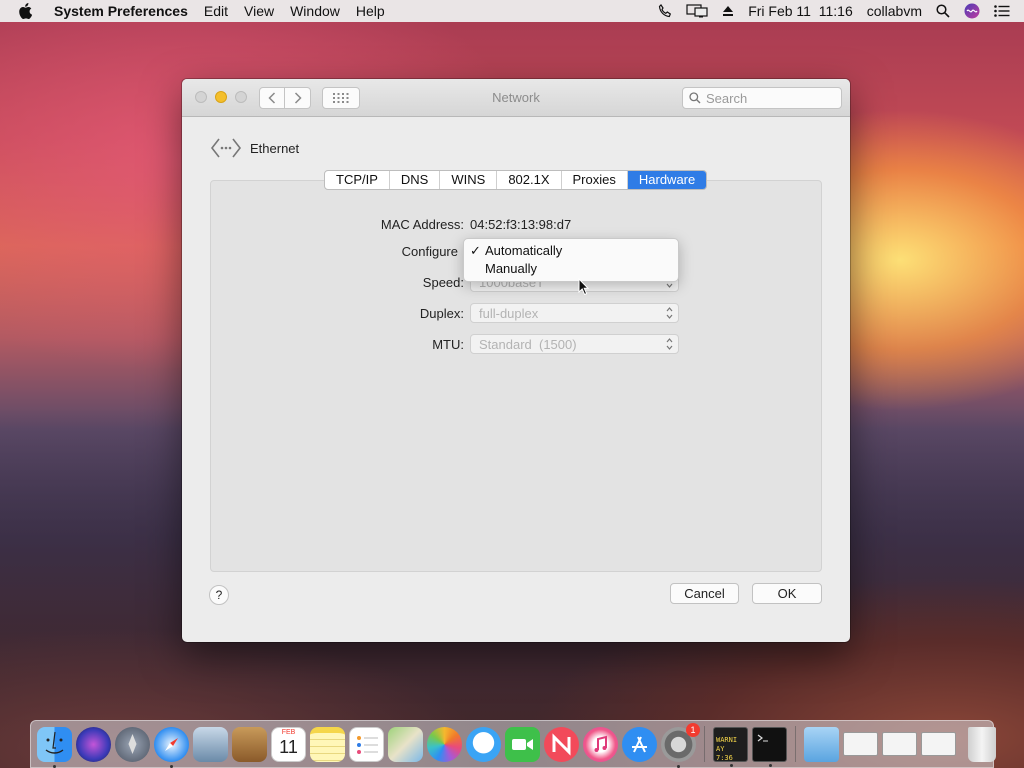 The image size is (1024, 768). What do you see at coordinates (821, 744) in the screenshot?
I see `downloads-stack-icon` at bounding box center [821, 744].